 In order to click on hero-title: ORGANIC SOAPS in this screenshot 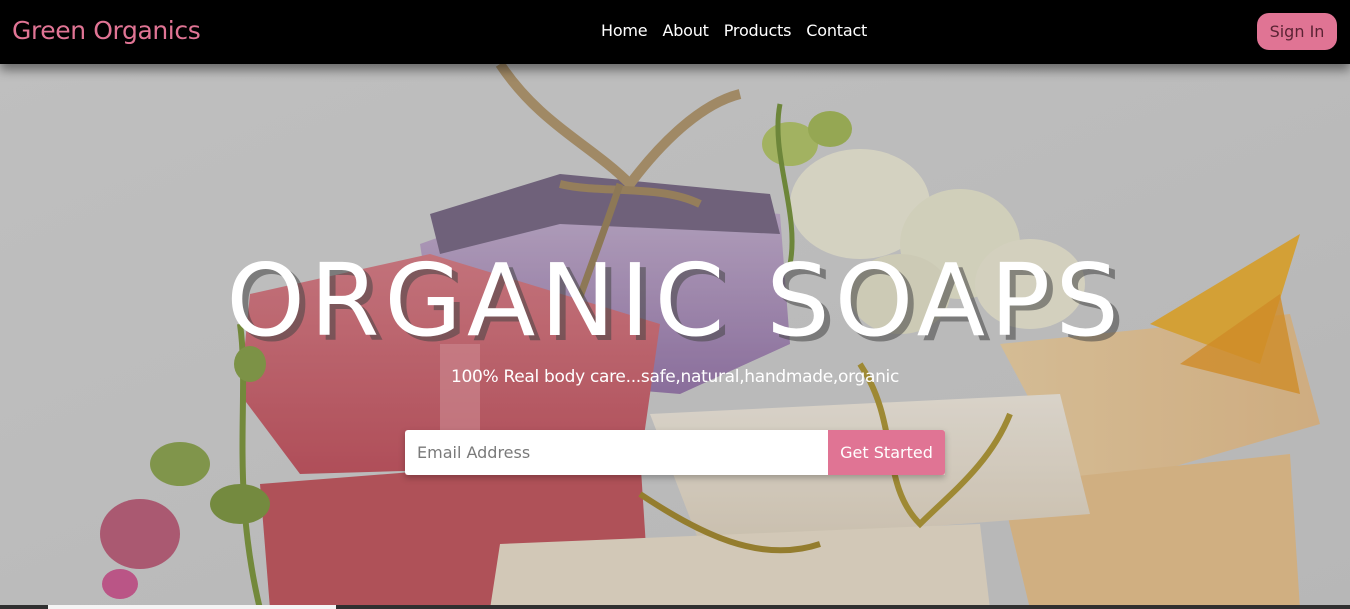, I will do `click(675, 300)`.